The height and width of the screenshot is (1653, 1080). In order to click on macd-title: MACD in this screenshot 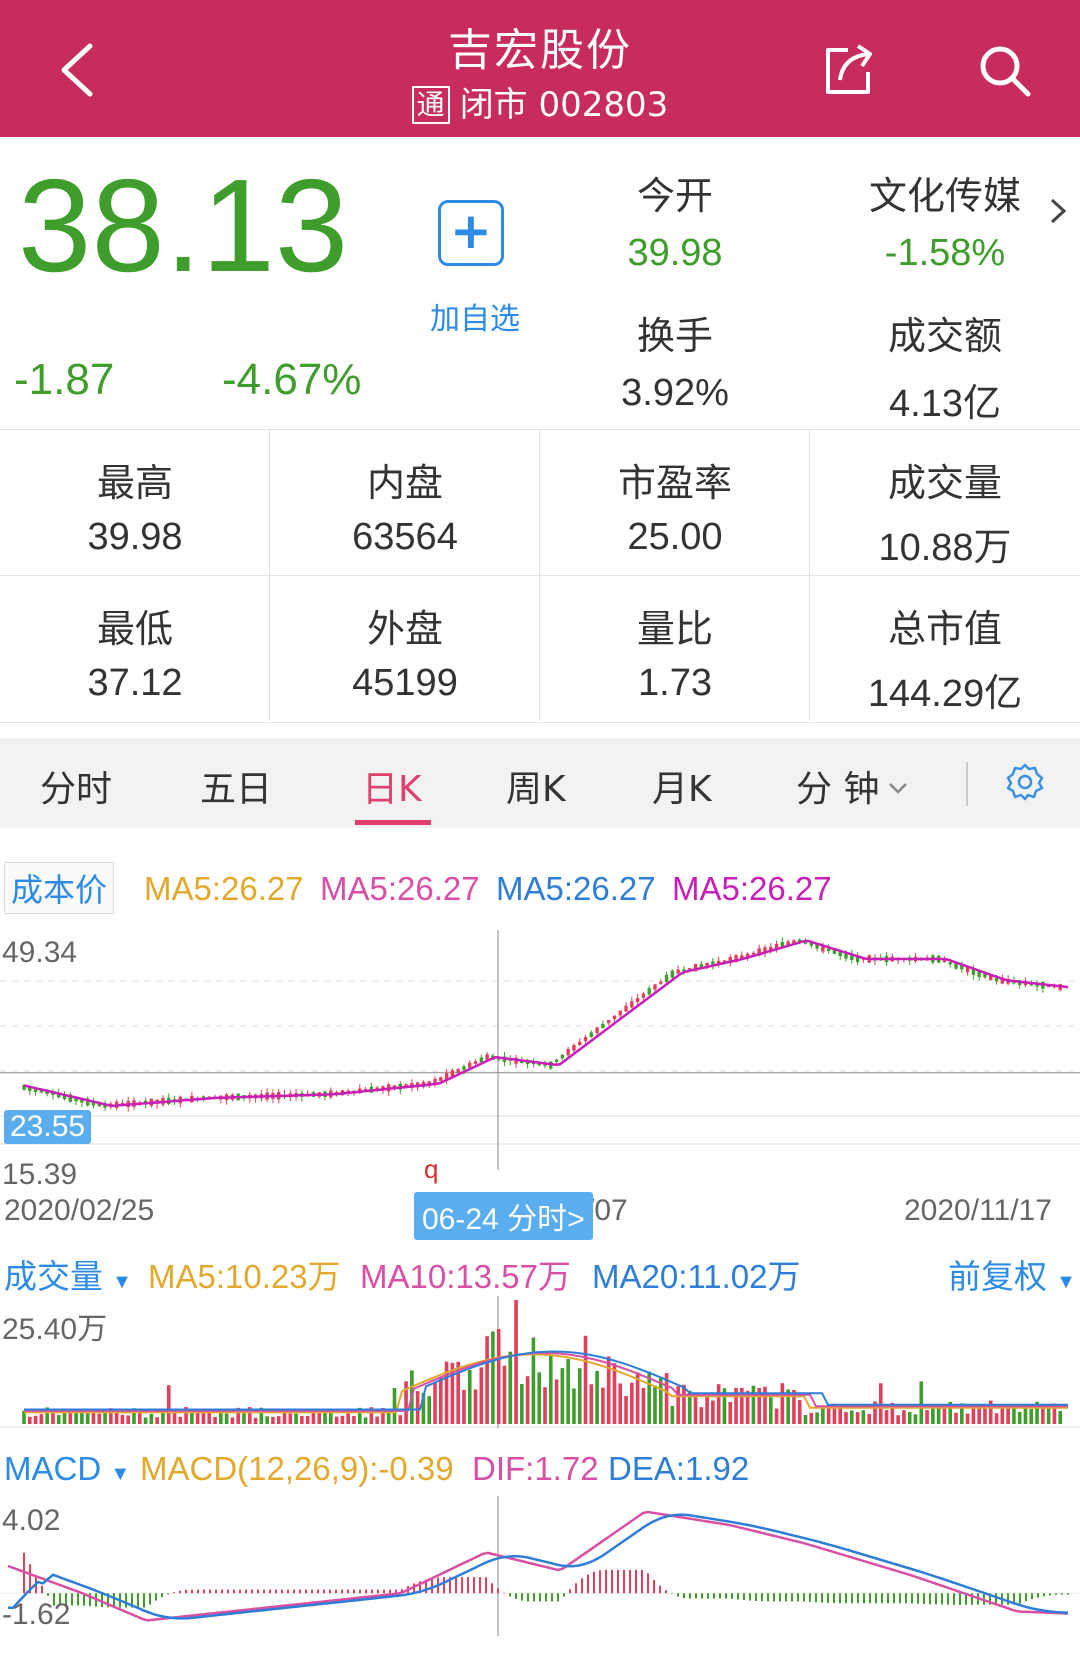, I will do `click(53, 1468)`.